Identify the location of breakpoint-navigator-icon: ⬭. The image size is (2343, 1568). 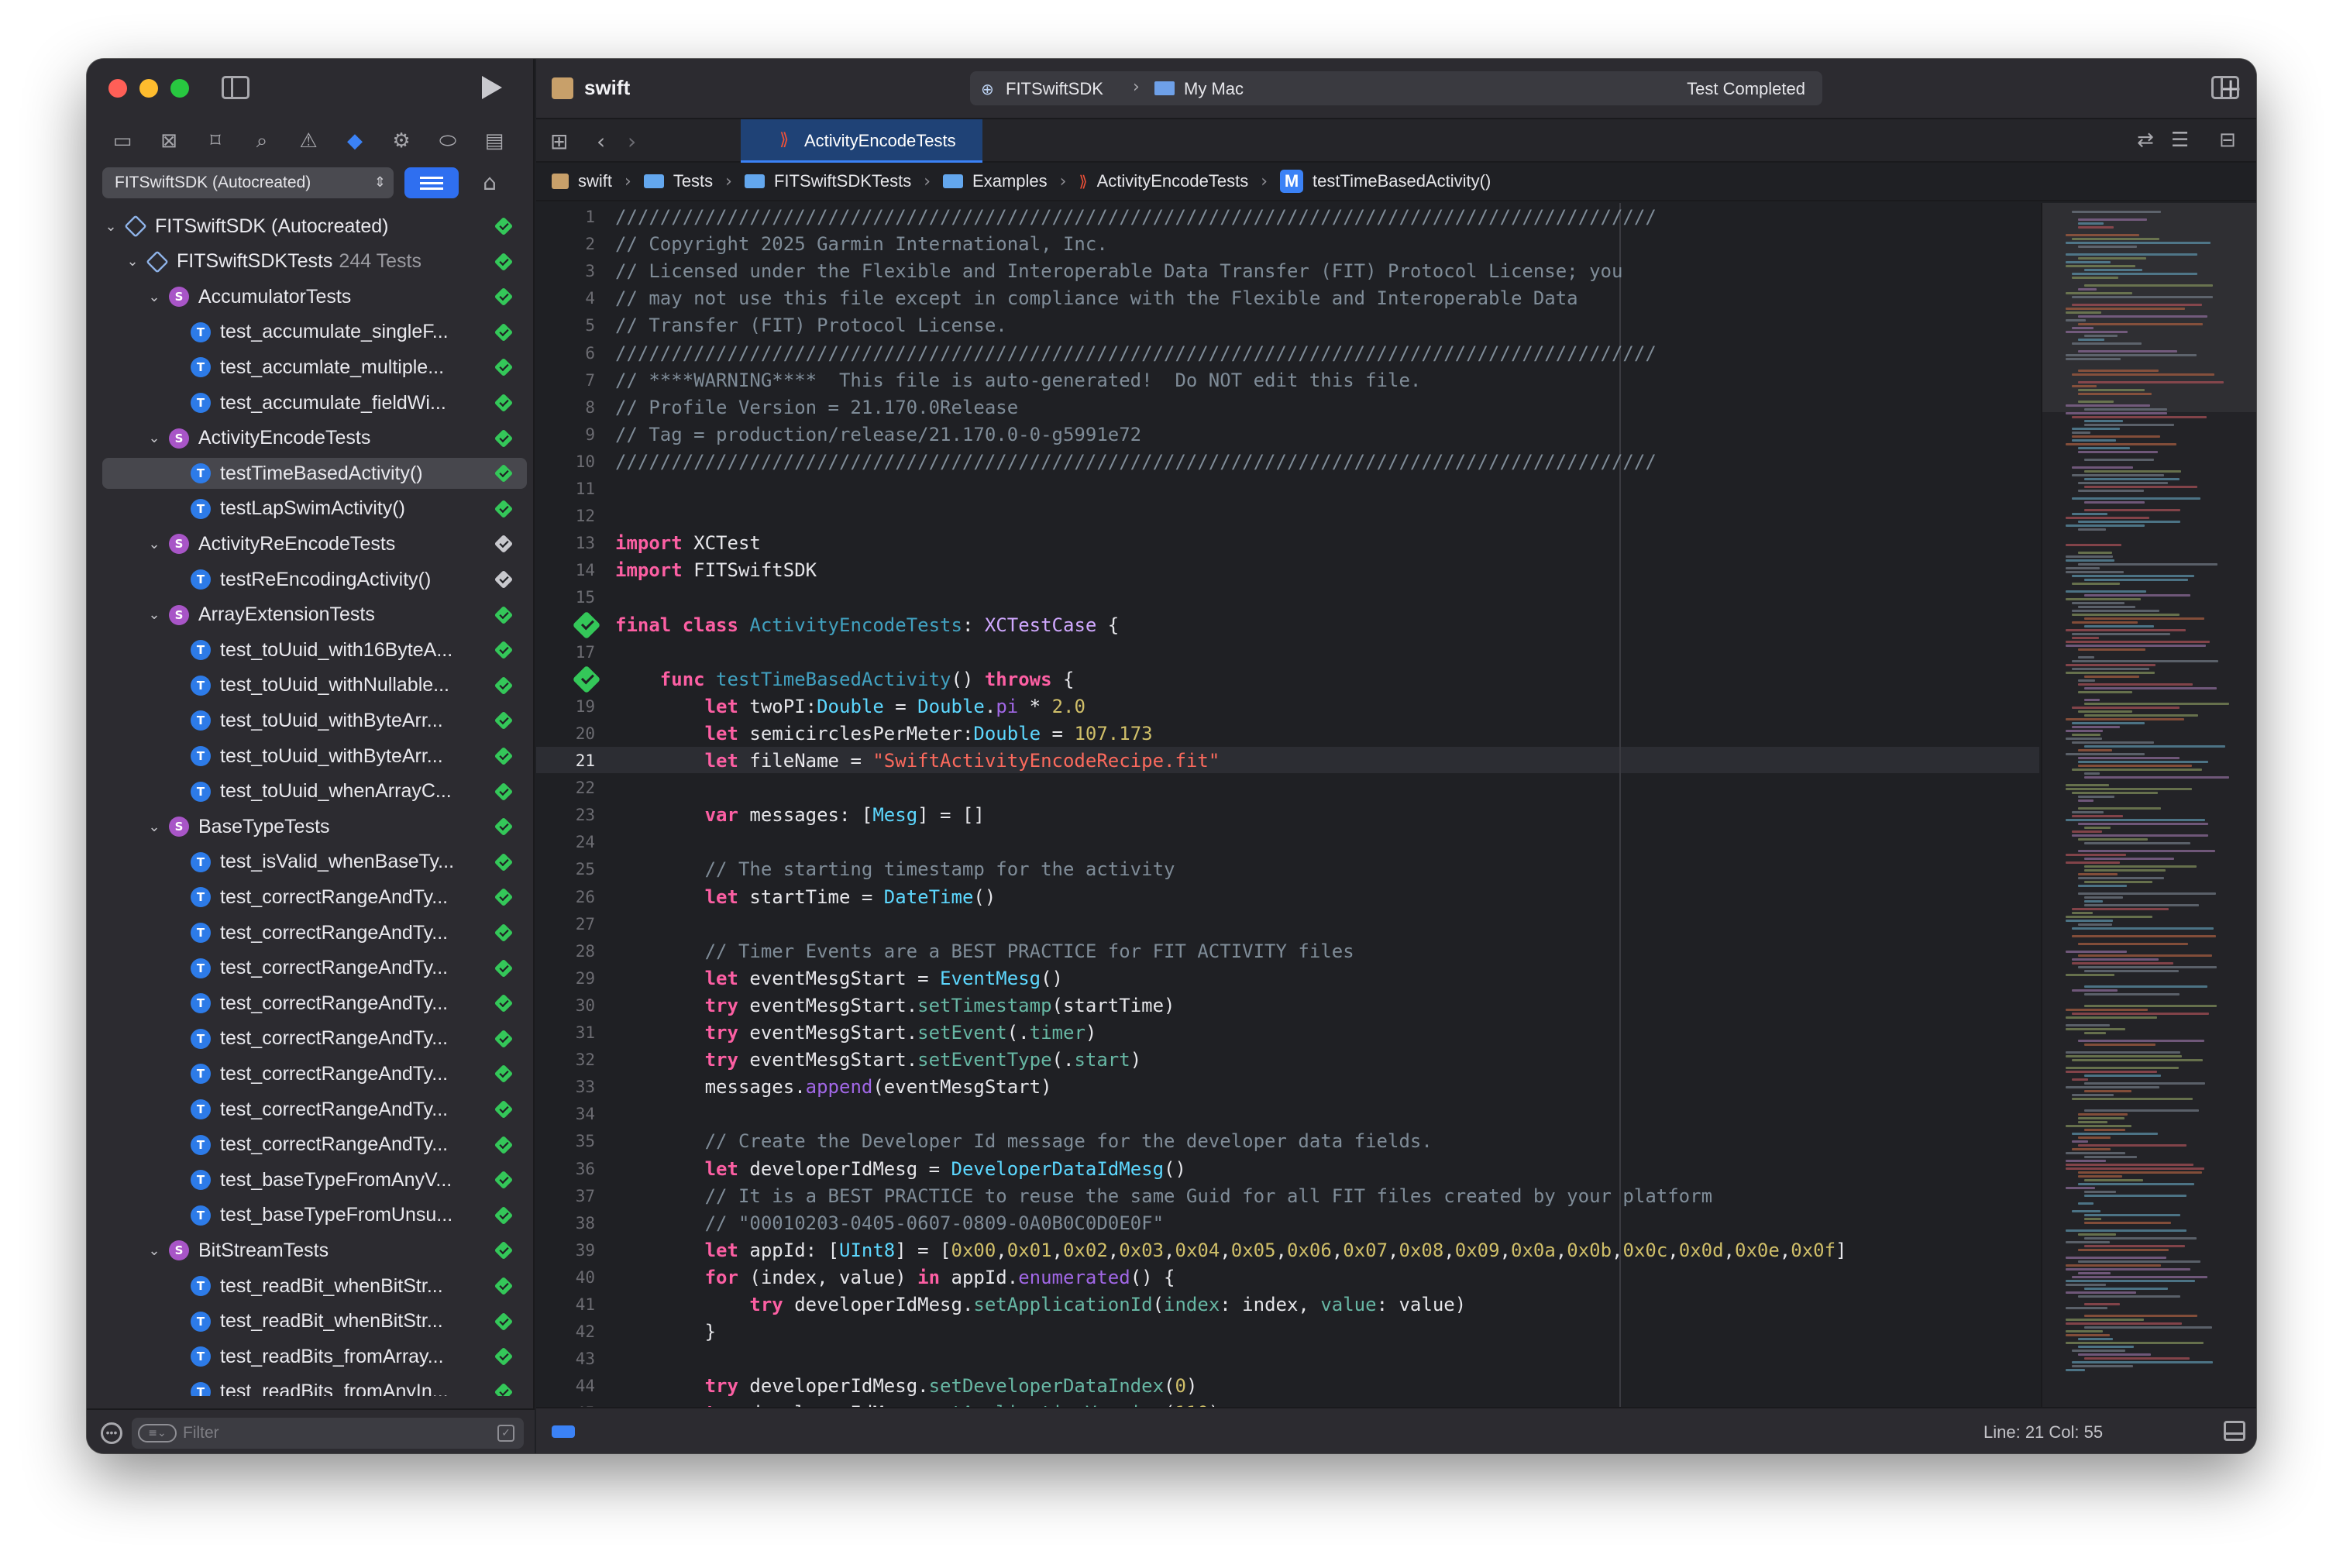
(447, 141).